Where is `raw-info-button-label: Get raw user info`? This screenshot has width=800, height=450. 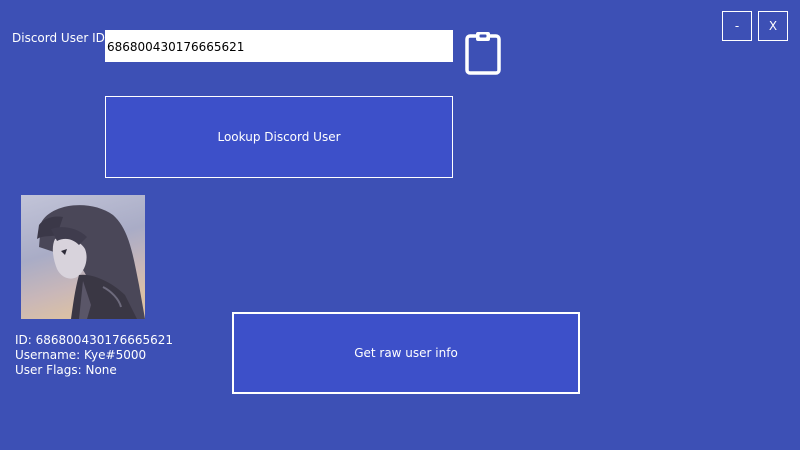
raw-info-button-label: Get raw user info is located at coordinates (406, 353).